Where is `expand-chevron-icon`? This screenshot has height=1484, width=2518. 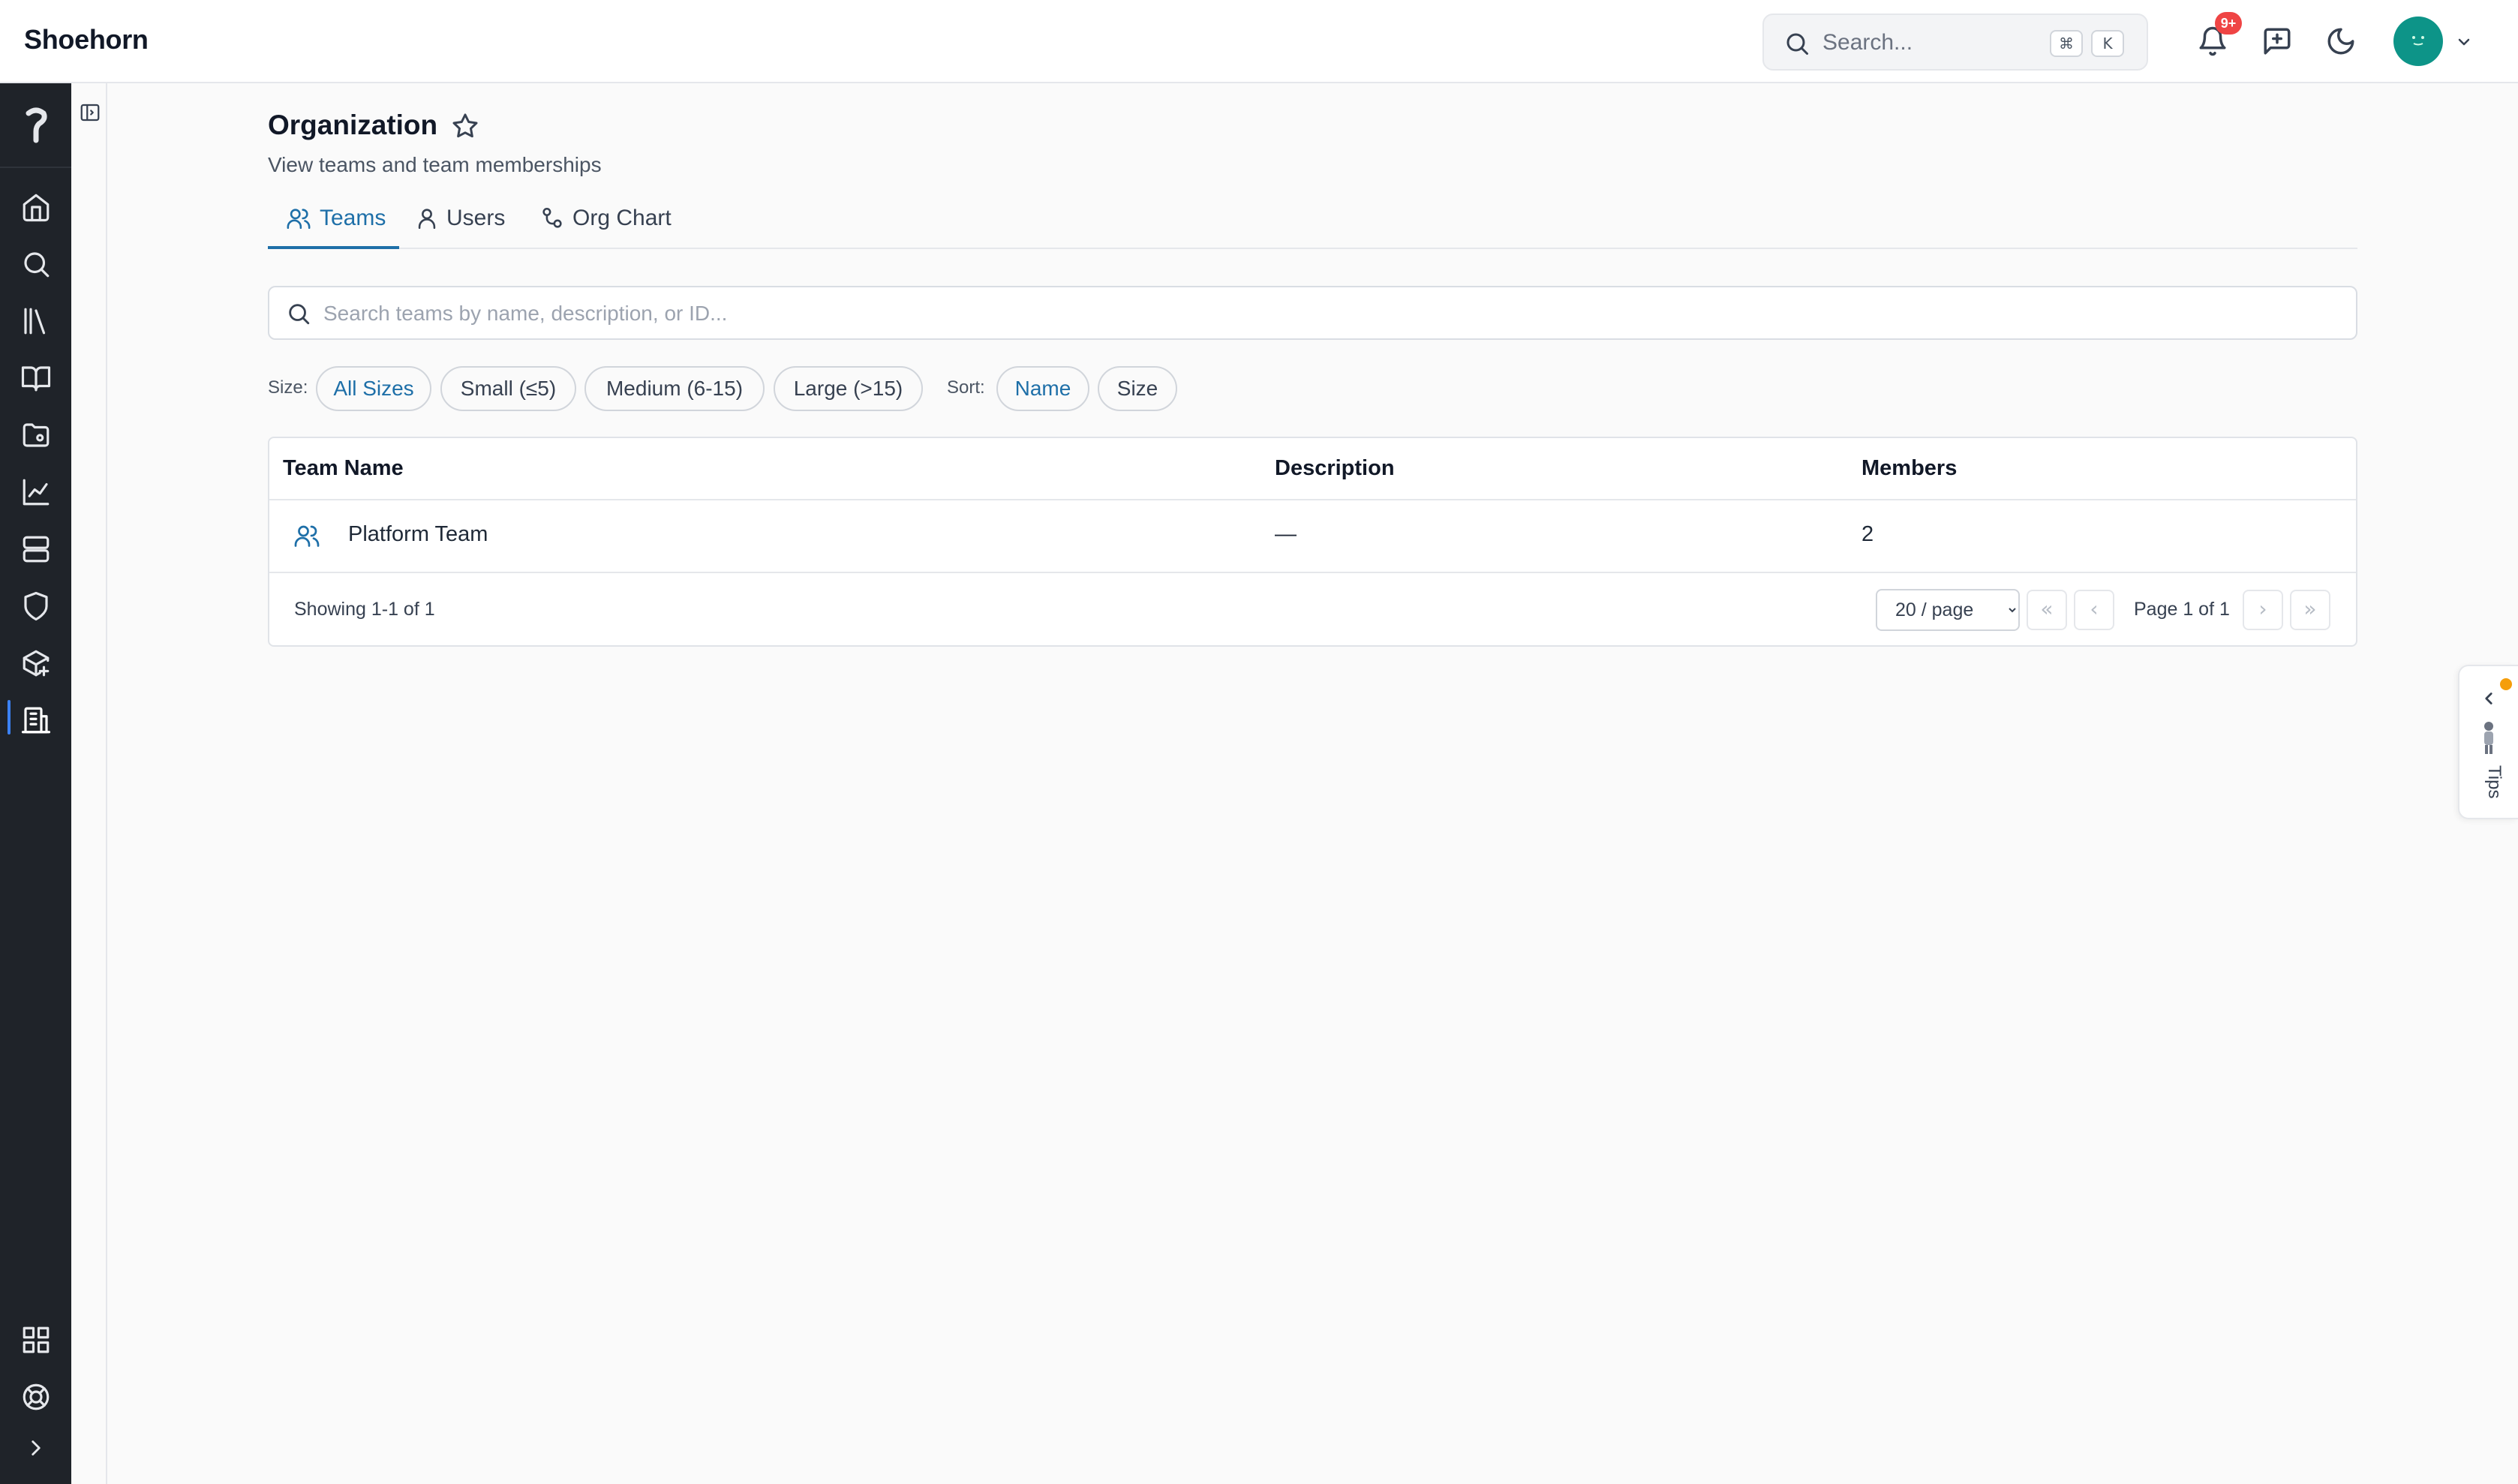 expand-chevron-icon is located at coordinates (36, 1448).